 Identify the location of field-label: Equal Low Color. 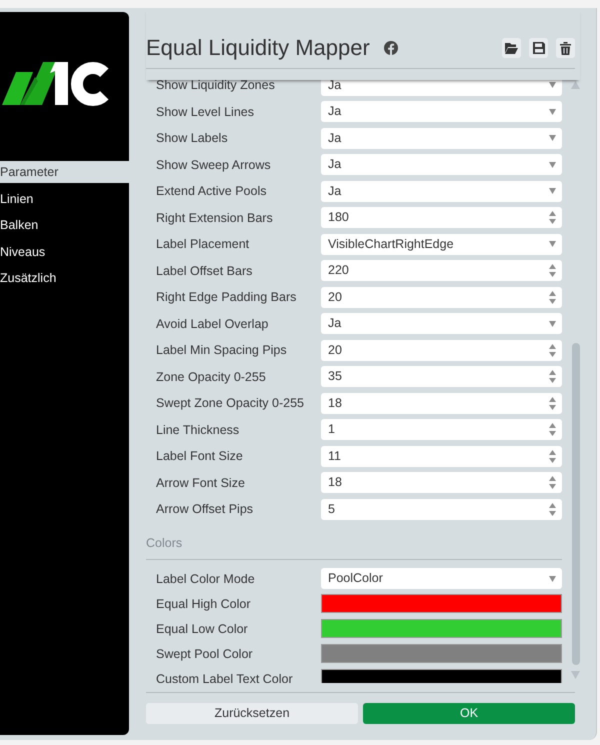
(202, 629).